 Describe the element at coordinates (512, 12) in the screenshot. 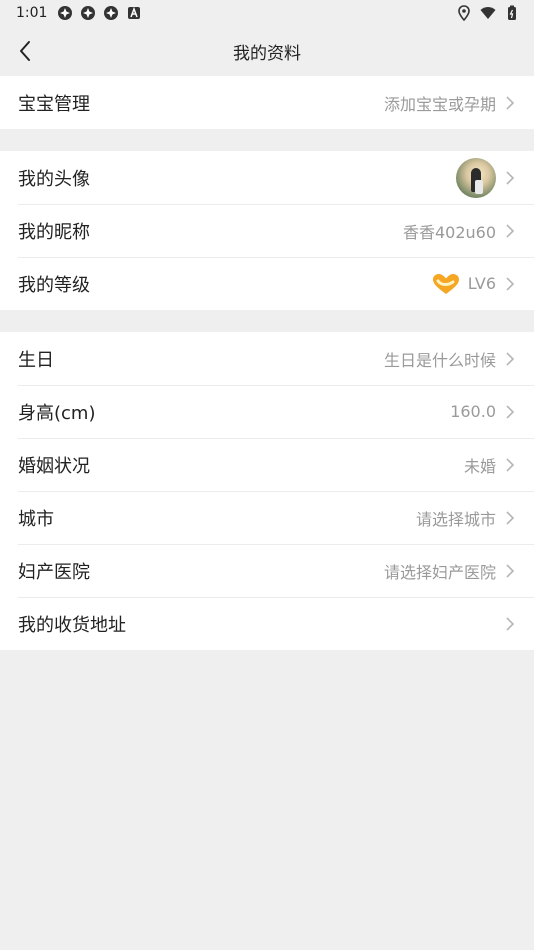

I see `battery-icon` at that location.